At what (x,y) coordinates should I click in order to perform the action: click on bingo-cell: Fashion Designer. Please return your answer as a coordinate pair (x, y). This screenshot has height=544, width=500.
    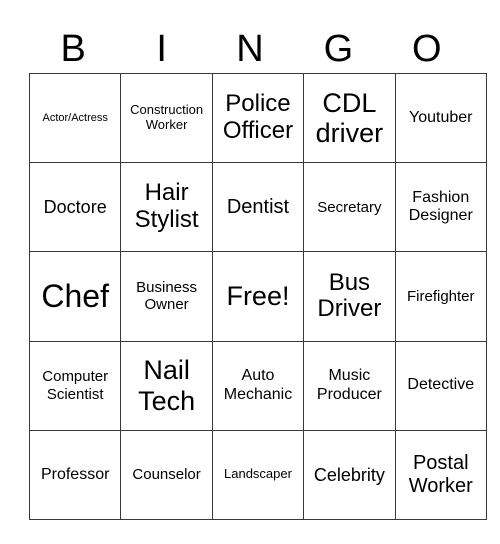
    Looking at the image, I should click on (440, 207).